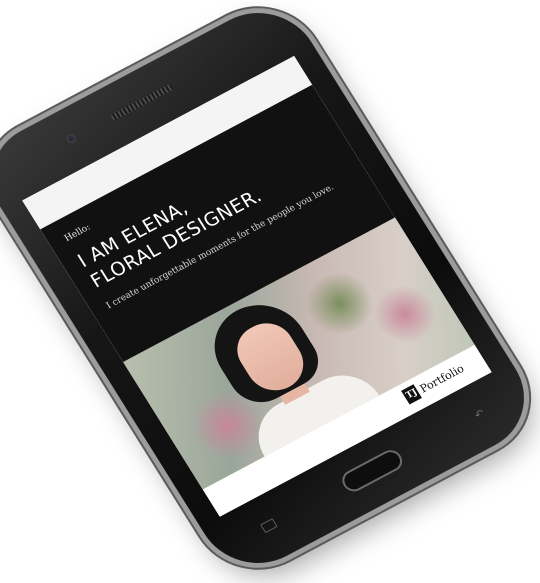  I want to click on menu-icon, so click(269, 526).